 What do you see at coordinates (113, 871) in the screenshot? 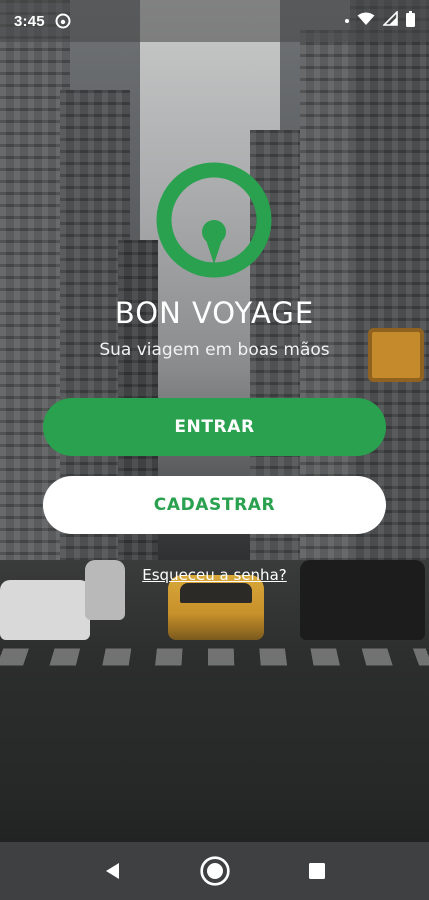
I see `back-icon` at bounding box center [113, 871].